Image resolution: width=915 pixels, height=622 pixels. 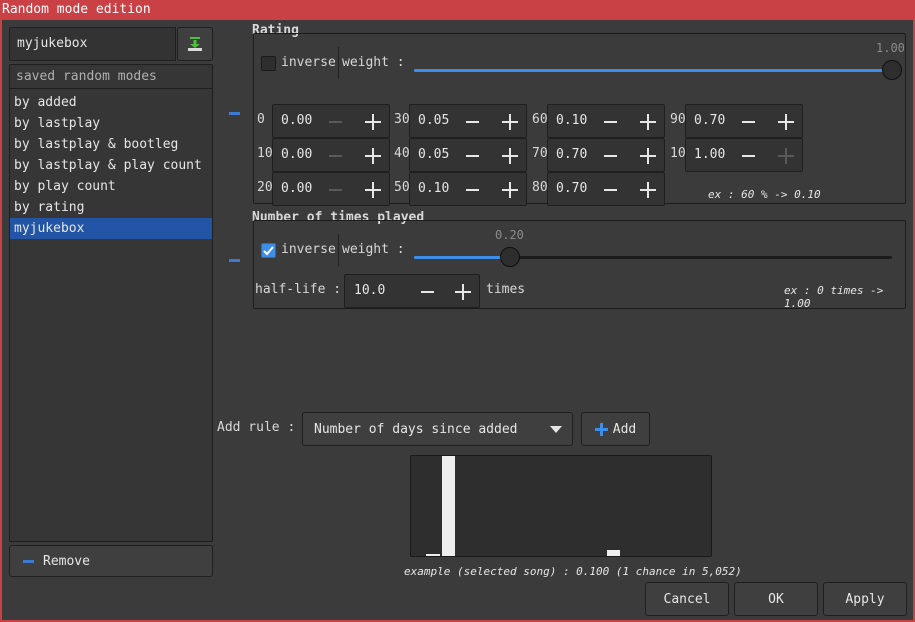 What do you see at coordinates (892, 70) in the screenshot?
I see `rating-weight-slider` at bounding box center [892, 70].